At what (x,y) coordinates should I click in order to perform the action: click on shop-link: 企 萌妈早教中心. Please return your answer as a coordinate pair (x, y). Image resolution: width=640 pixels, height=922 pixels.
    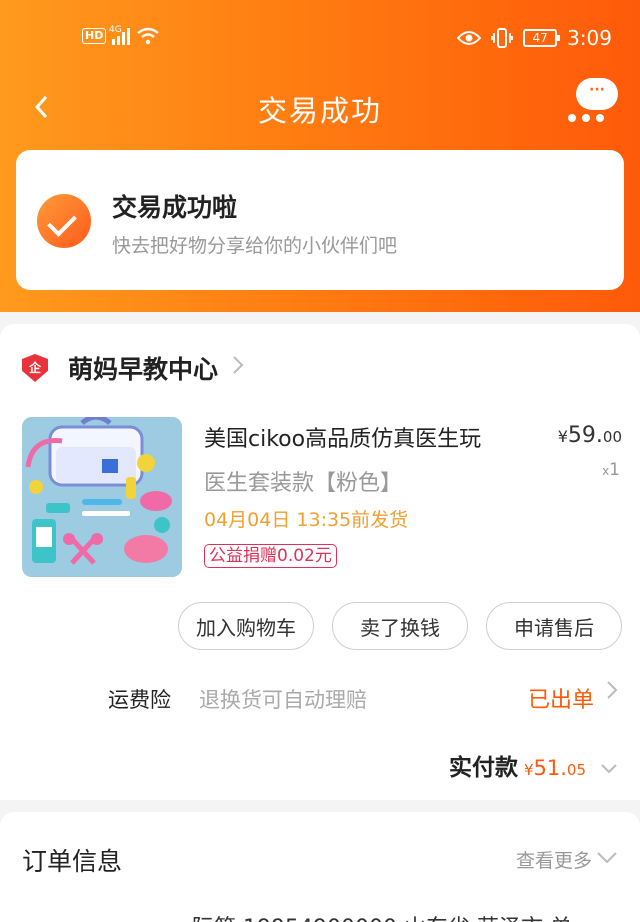
    Looking at the image, I should click on (133, 368).